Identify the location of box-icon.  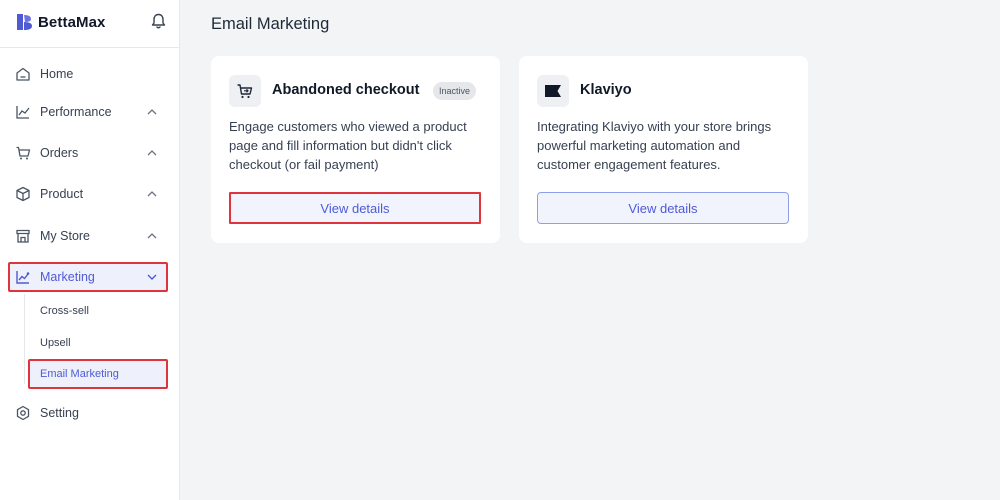
(23, 194).